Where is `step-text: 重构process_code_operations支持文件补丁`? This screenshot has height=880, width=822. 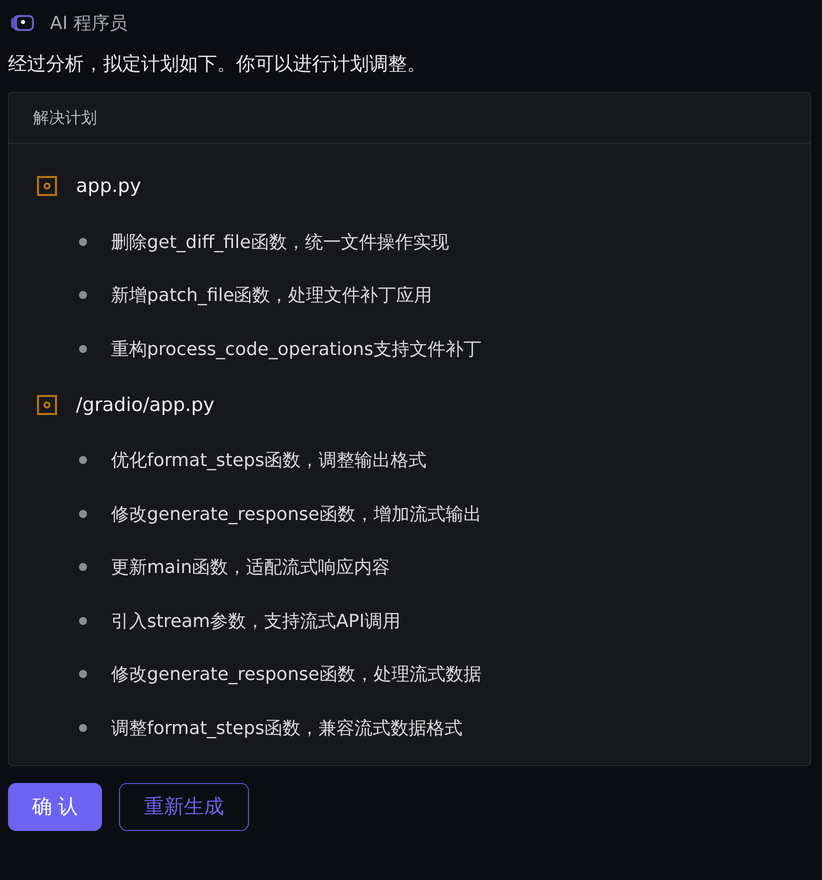
step-text: 重构process_code_operations支持文件补丁 is located at coordinates (296, 349).